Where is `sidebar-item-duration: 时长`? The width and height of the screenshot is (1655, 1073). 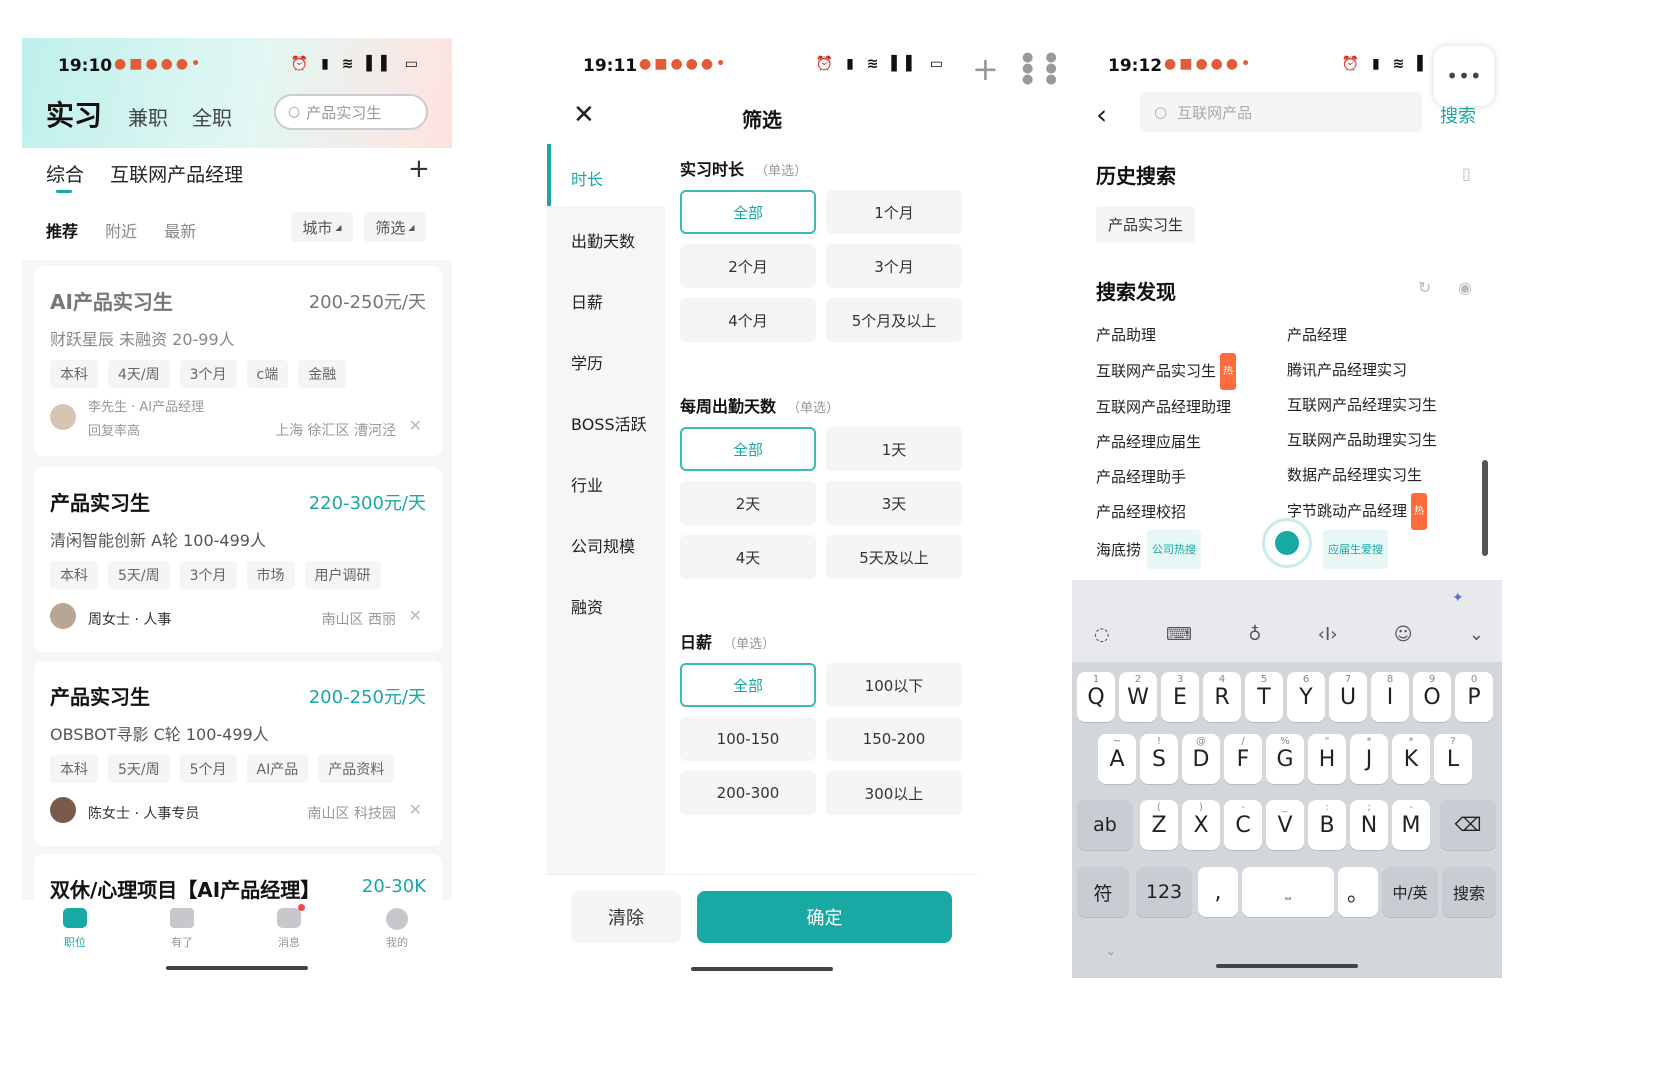 sidebar-item-duration: 时长 is located at coordinates (606, 175).